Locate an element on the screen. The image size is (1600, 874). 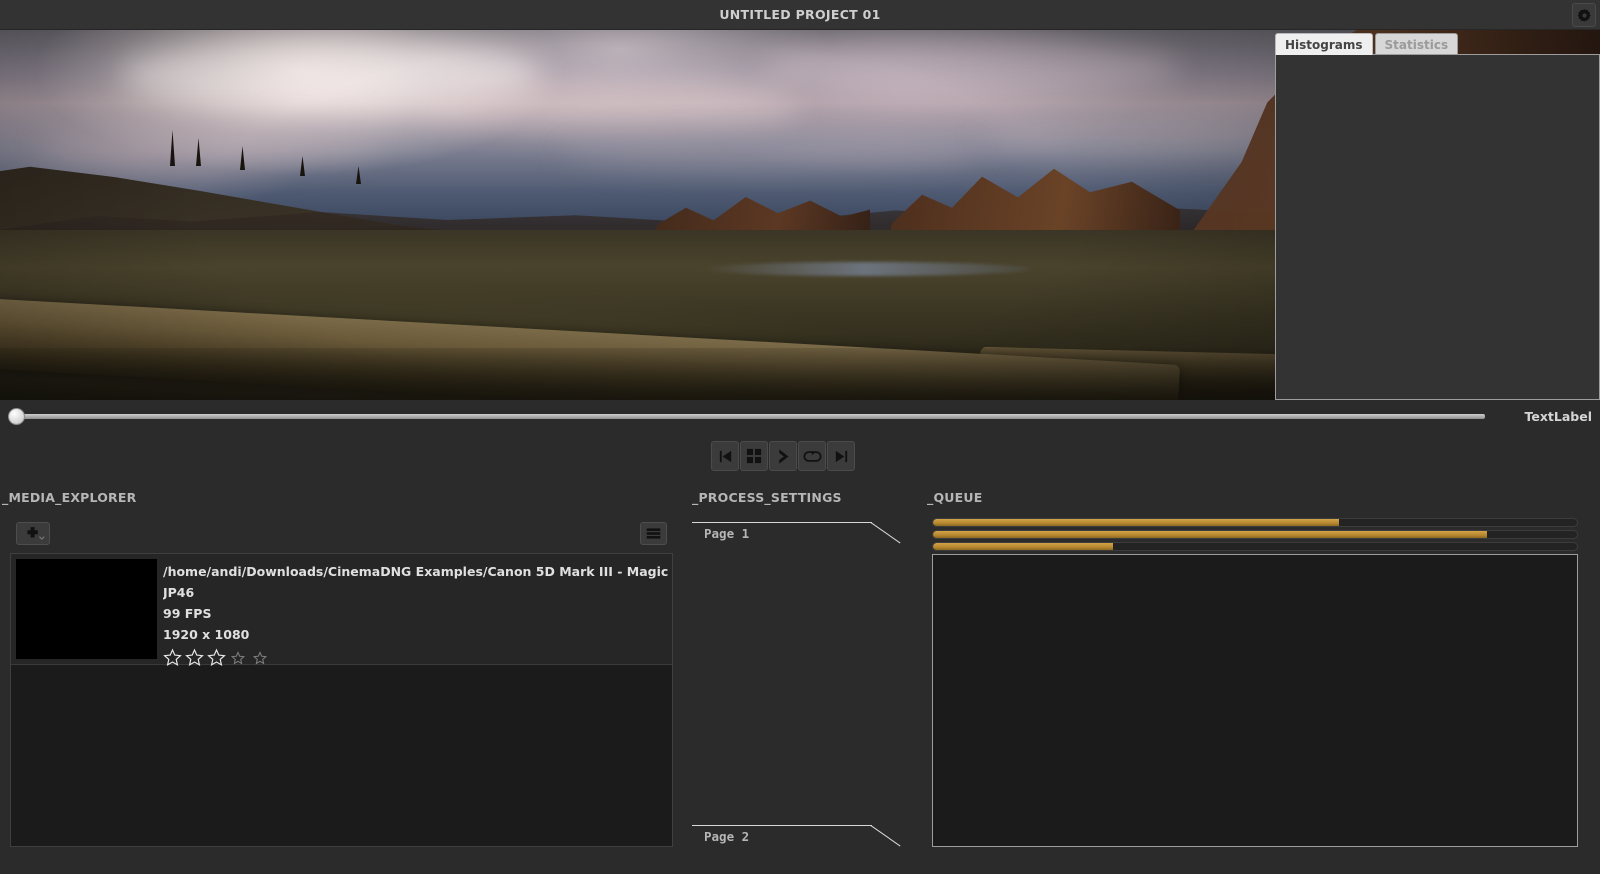
skip-to-start-button is located at coordinates (725, 456).